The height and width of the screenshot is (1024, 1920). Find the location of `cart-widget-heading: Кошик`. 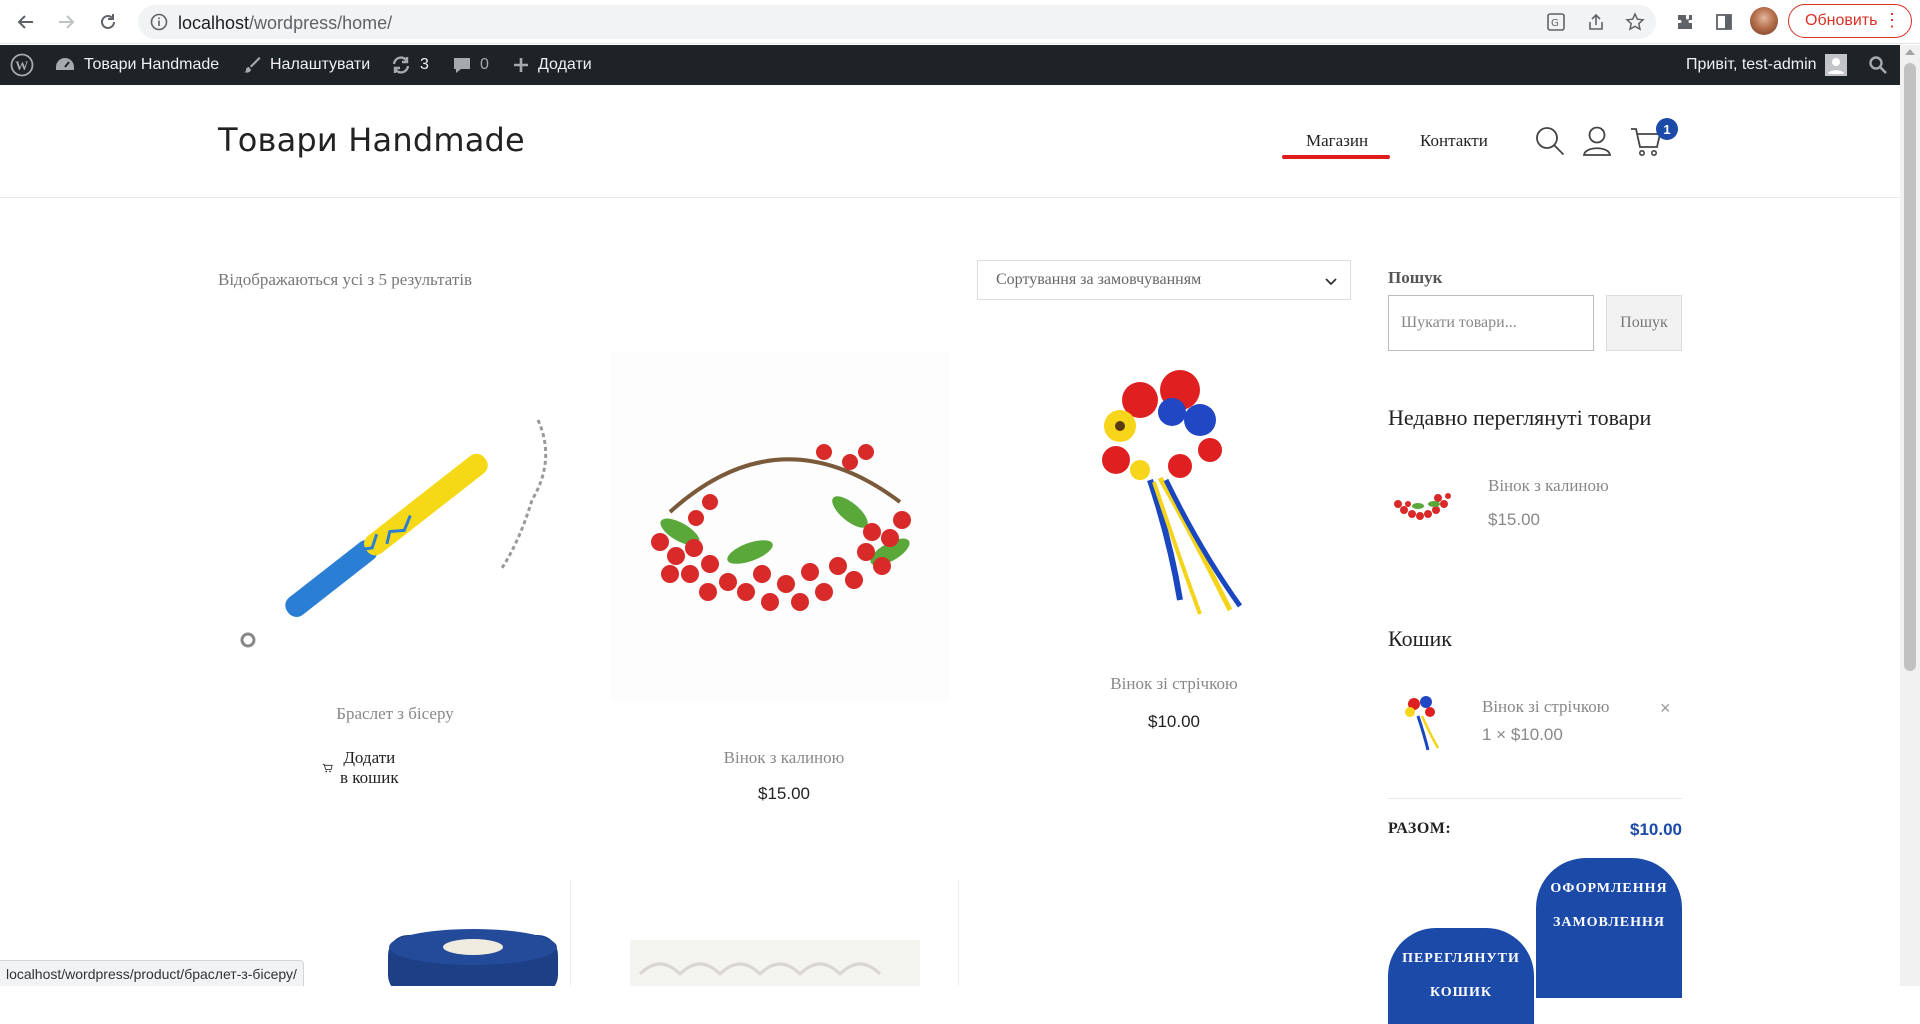

cart-widget-heading: Кошик is located at coordinates (1420, 638).